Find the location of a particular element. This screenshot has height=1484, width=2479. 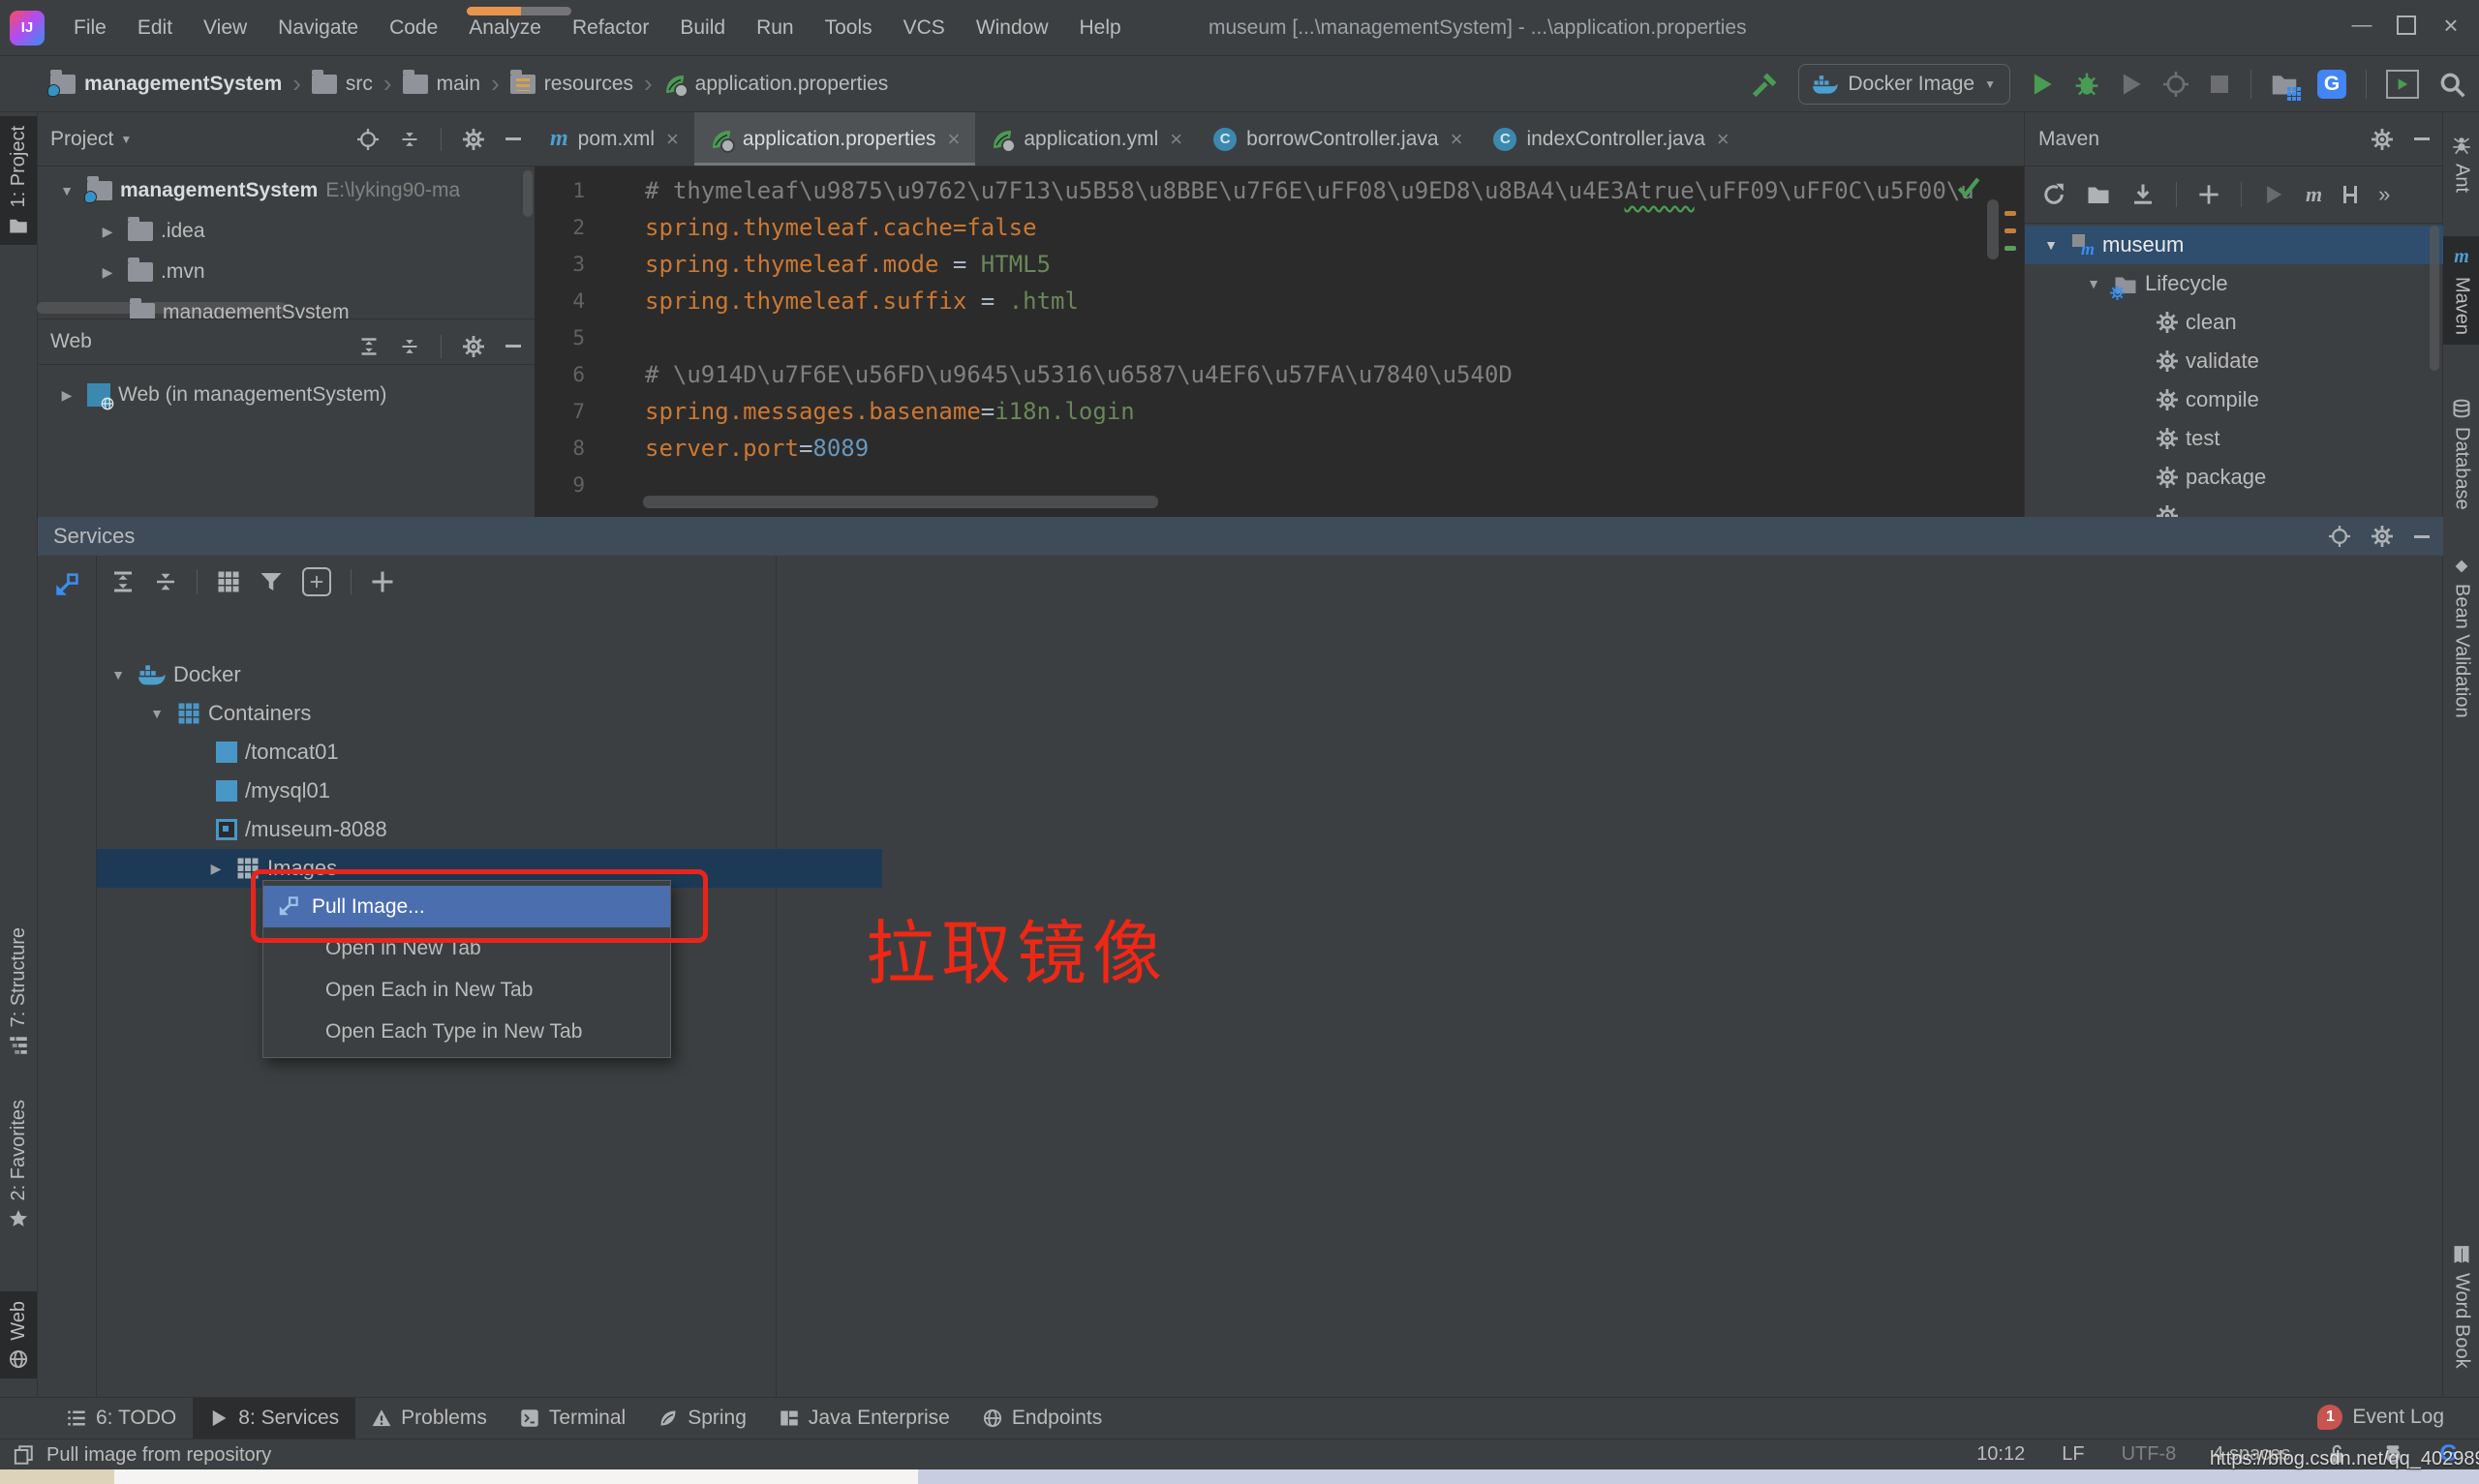

toolbar-java-enterprise: Java Enterprise is located at coordinates (864, 1418).